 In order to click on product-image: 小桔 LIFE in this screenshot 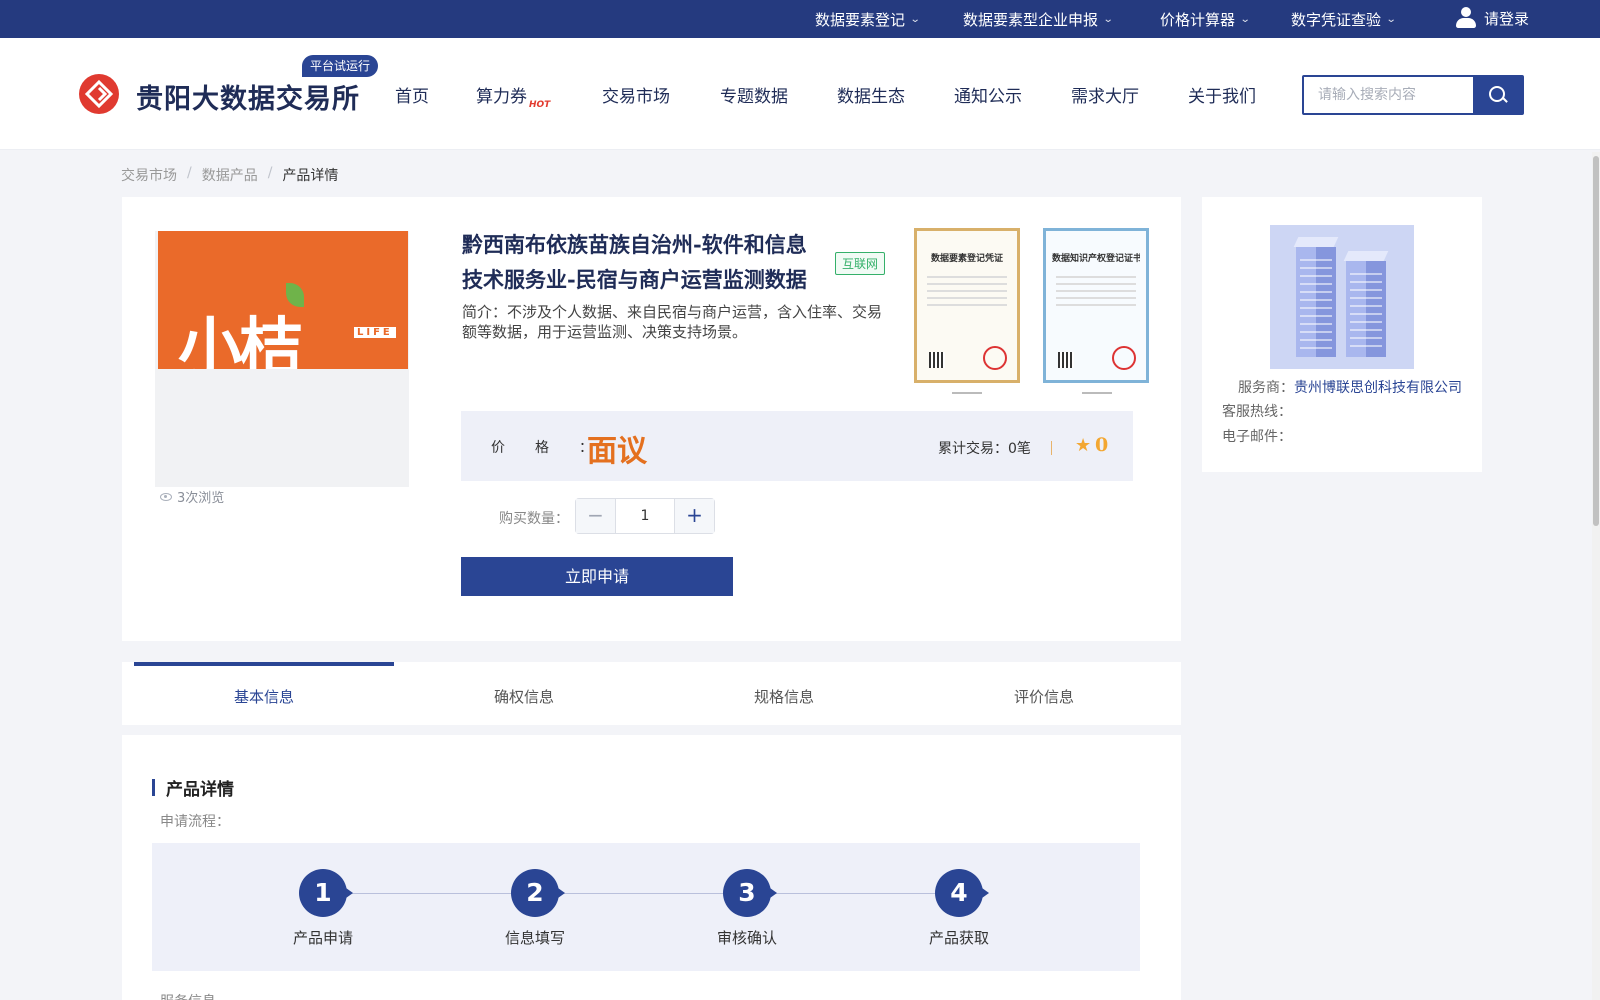, I will do `click(282, 359)`.